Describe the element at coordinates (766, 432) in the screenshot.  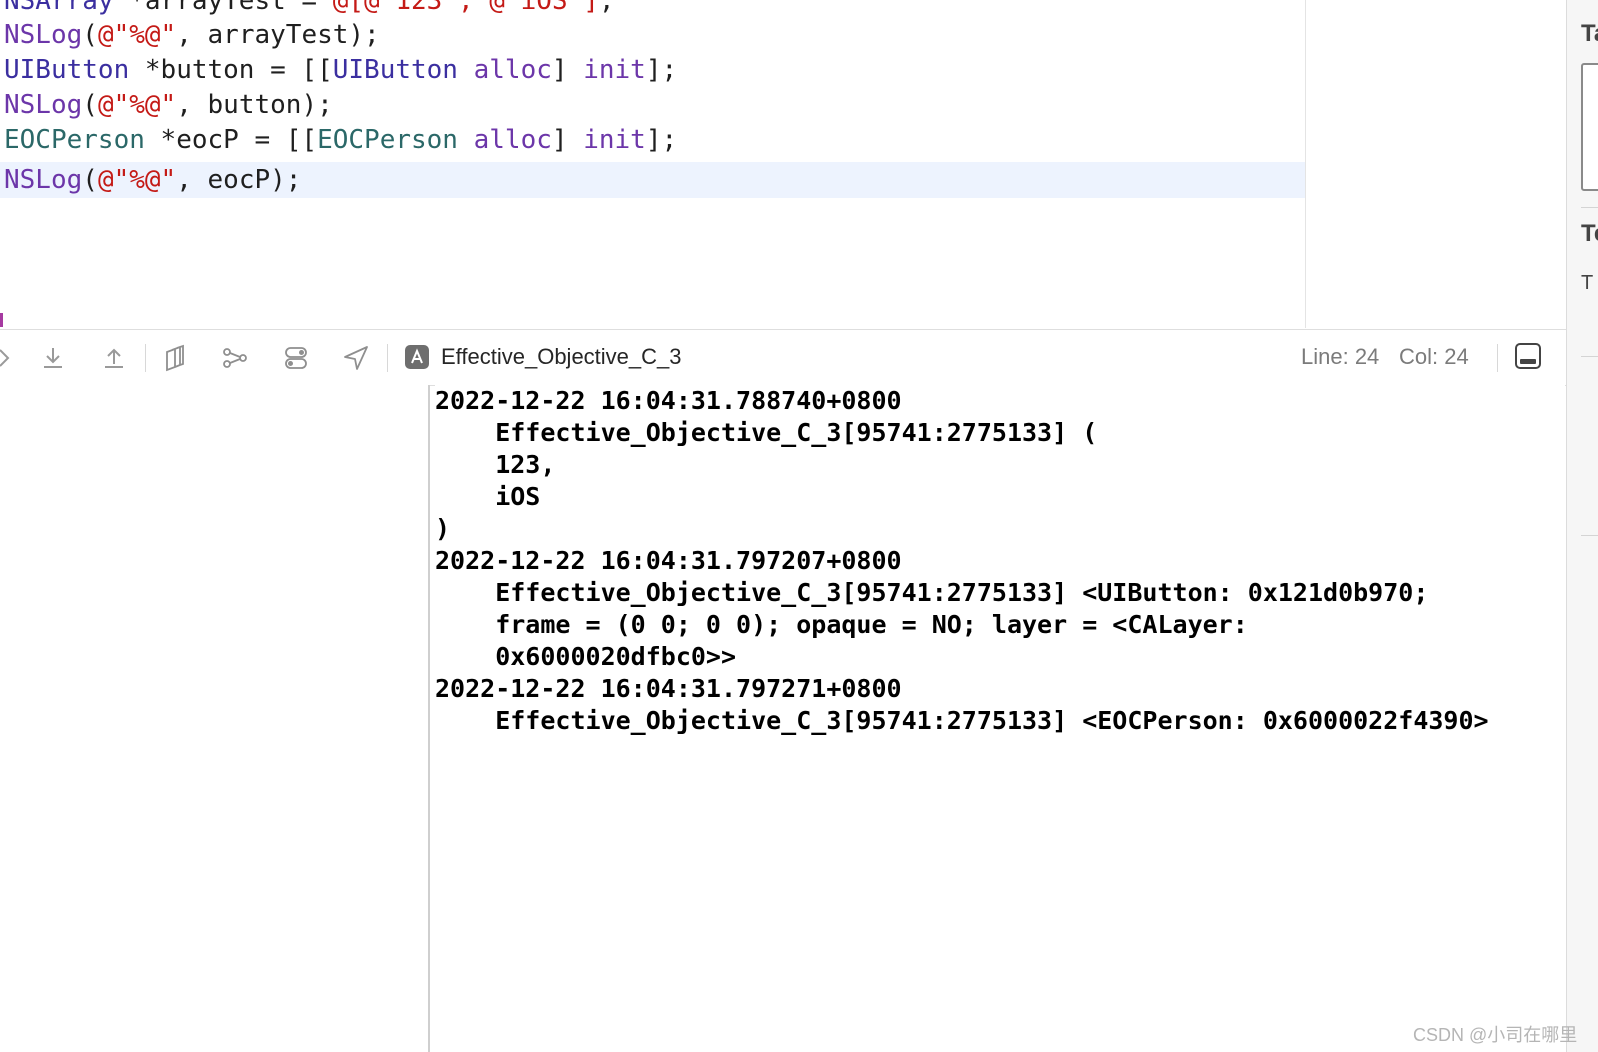
I see `console-line: Effective_Objective_C_3[95741:2775133] (` at that location.